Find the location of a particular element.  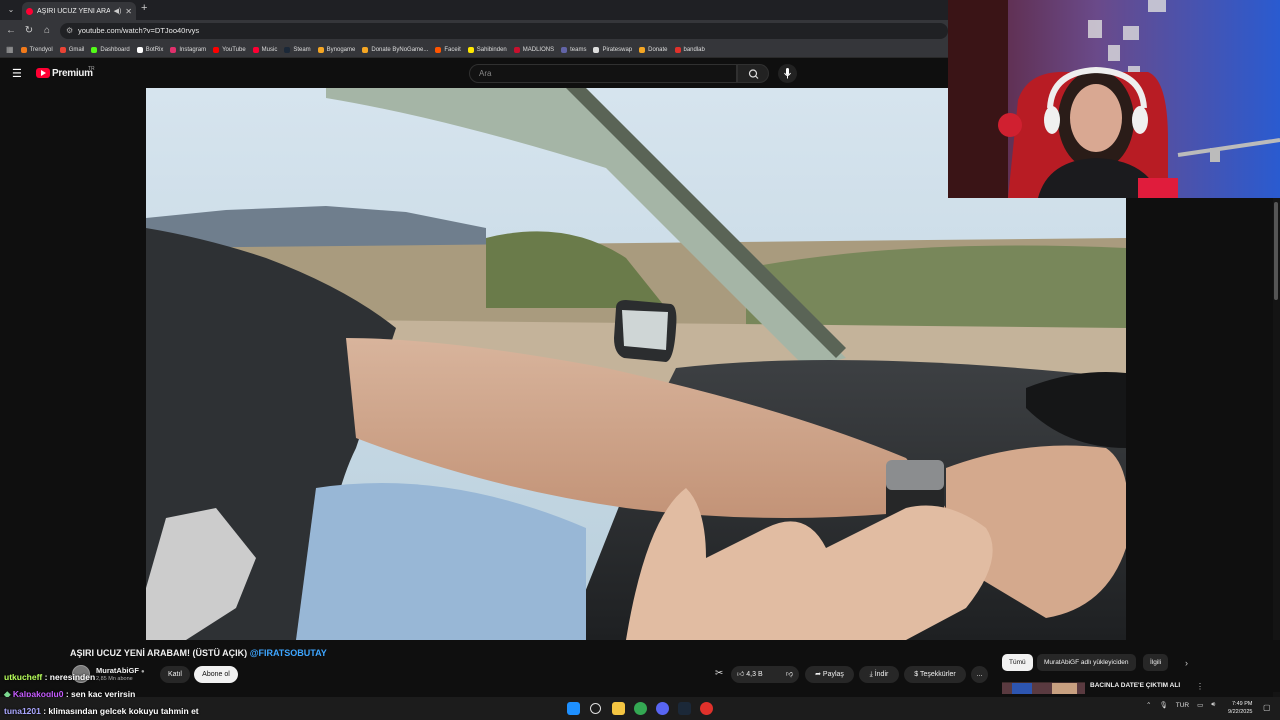

menu-icon: ☰ is located at coordinates (17, 73).